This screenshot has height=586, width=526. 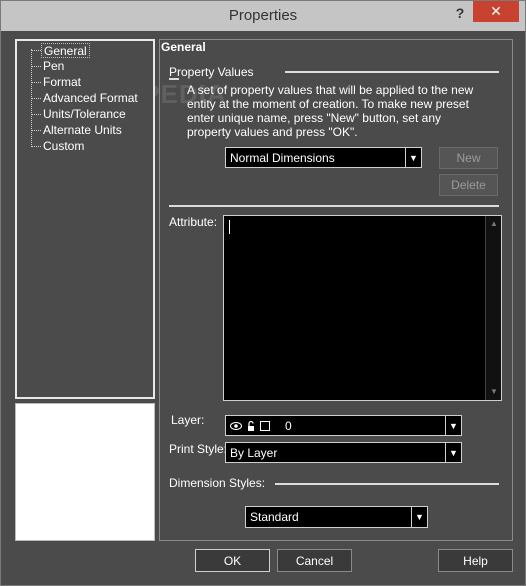 What do you see at coordinates (343, 425) in the screenshot?
I see `layer-select: 0 ▼` at bounding box center [343, 425].